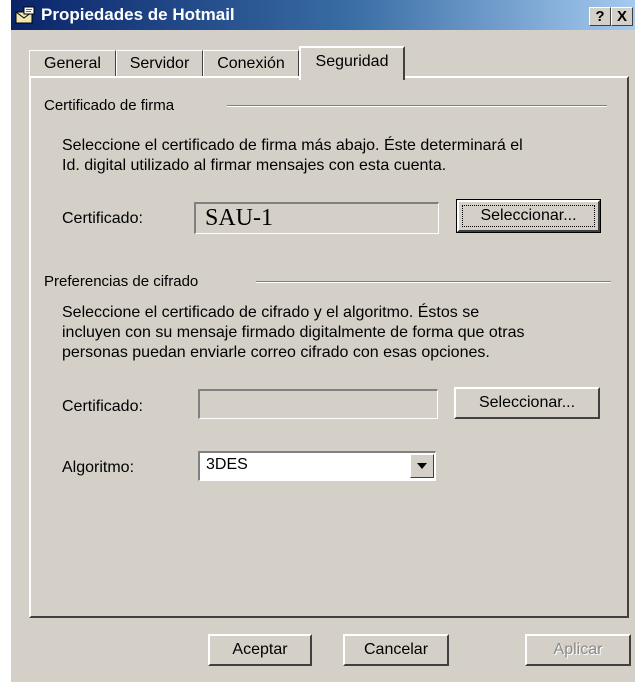  Describe the element at coordinates (227, 464) in the screenshot. I see `algorithm-value: 3DES` at that location.